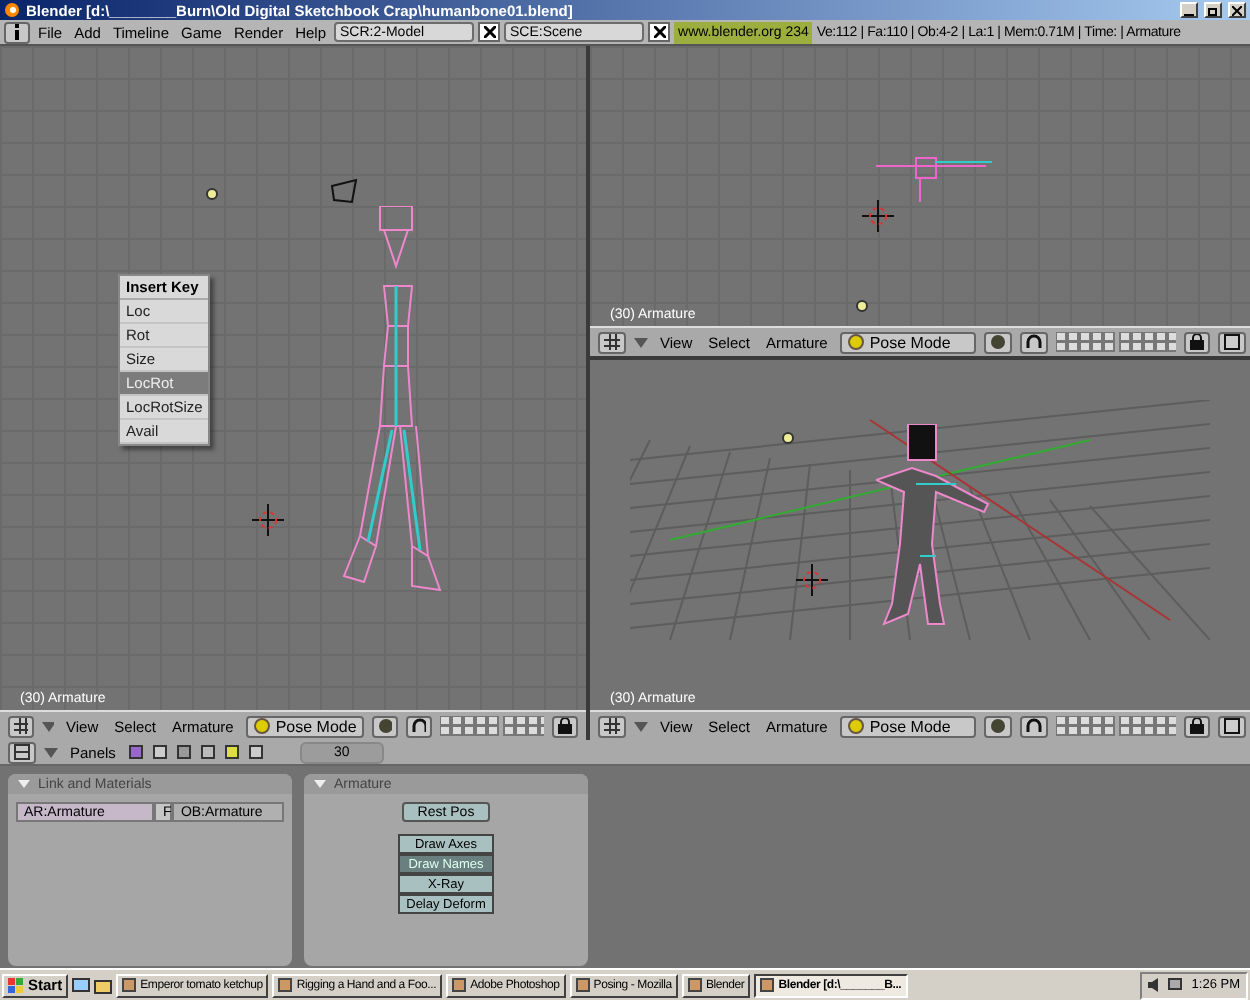 The width and height of the screenshot is (1250, 1000). I want to click on info-icon, so click(17, 32).